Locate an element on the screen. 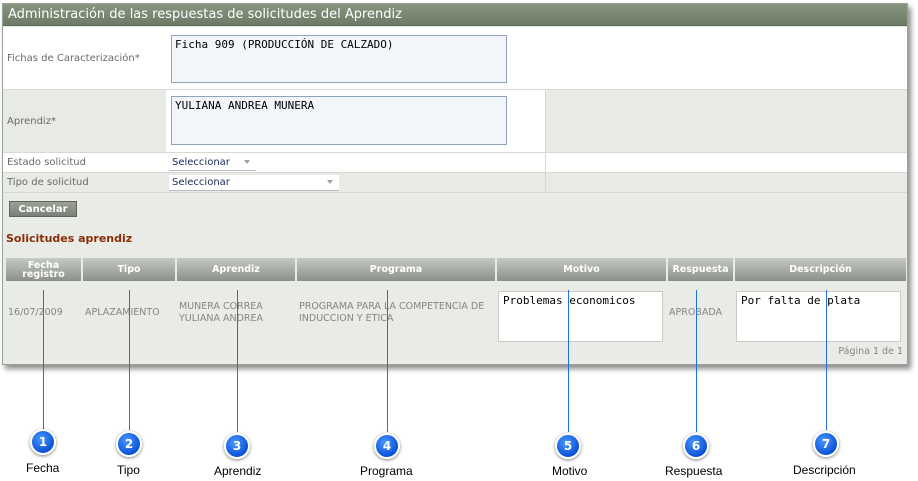 Image resolution: width=918 pixels, height=481 pixels. callout-badge-4: 4 is located at coordinates (387, 446).